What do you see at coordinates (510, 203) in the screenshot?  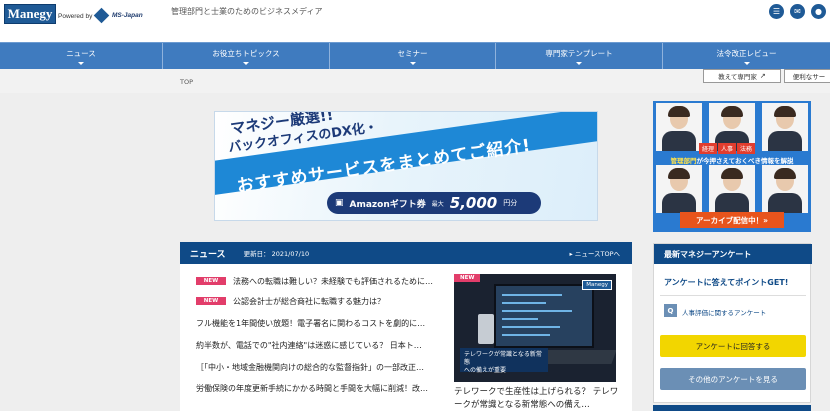 I see `gift-unit: 円分` at bounding box center [510, 203].